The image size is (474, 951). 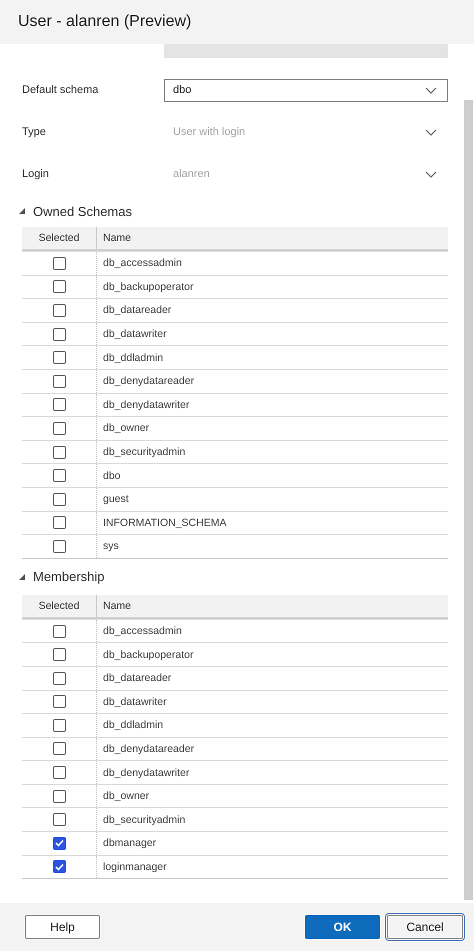 What do you see at coordinates (105, 22) in the screenshot?
I see `dialog-title: User - alanren (Preview)` at bounding box center [105, 22].